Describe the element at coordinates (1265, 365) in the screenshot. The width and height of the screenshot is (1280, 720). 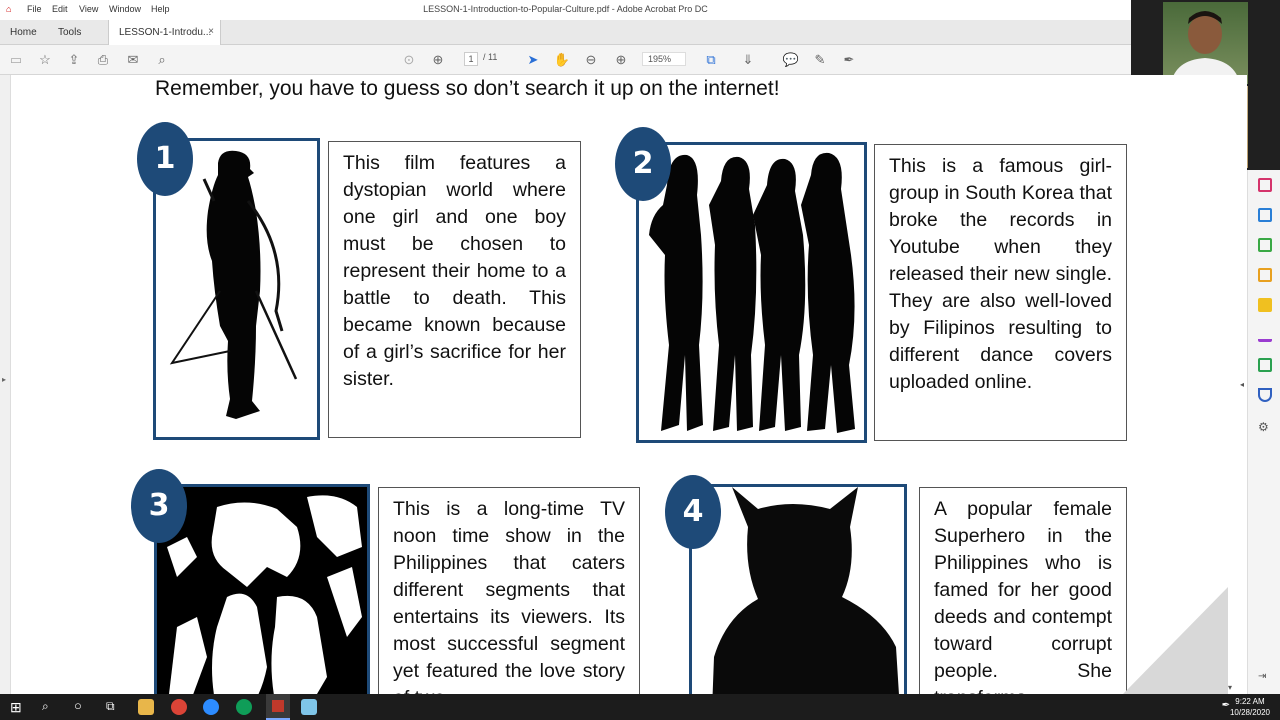
I see `compress-icon` at that location.